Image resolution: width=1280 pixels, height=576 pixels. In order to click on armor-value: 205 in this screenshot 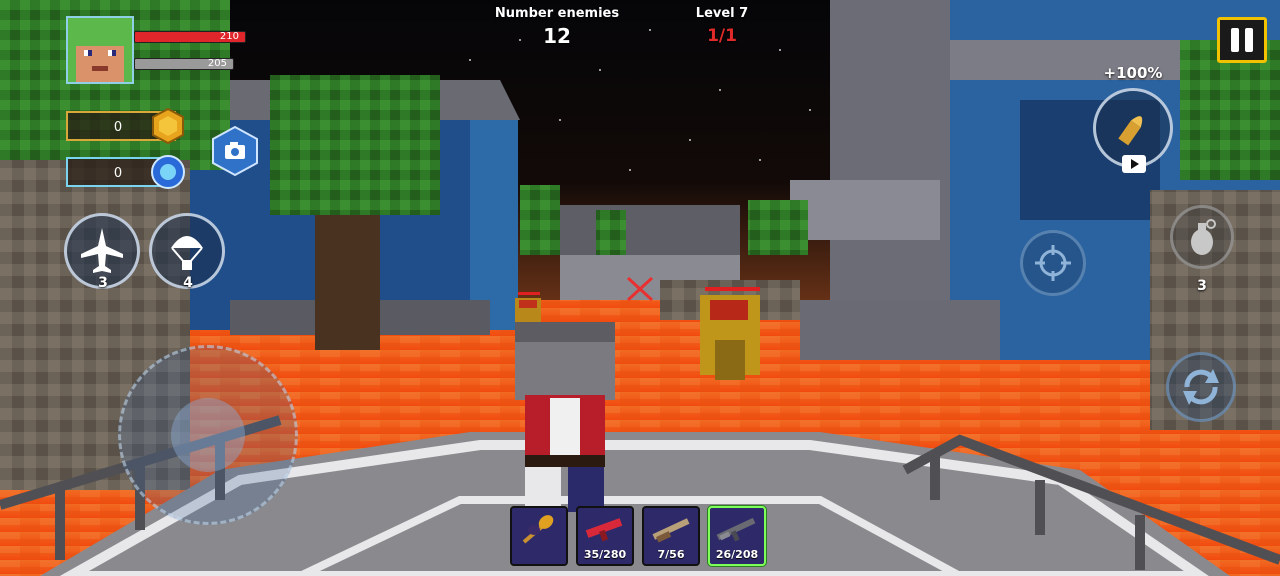, I will do `click(217, 63)`.